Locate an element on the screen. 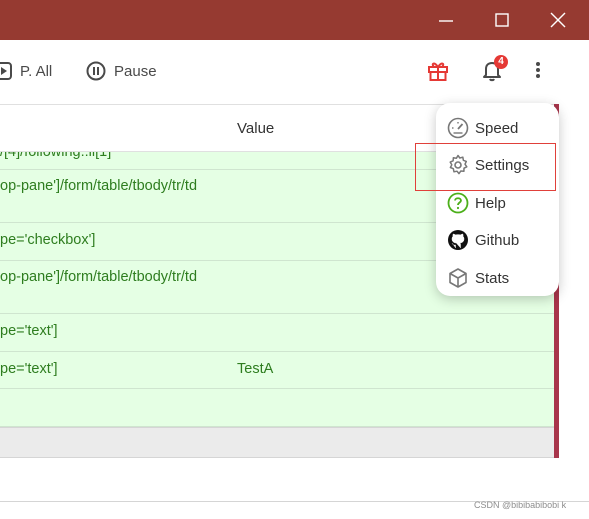 The width and height of the screenshot is (589, 519). row-locator: /[4]/following::li[1] is located at coordinates (56, 156).